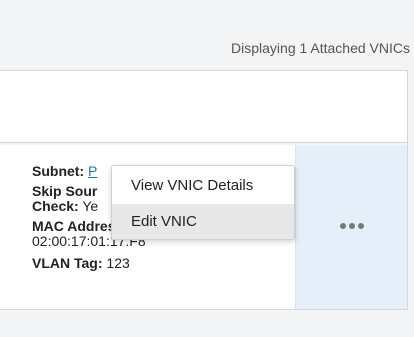 This screenshot has width=414, height=337. I want to click on subnet-link: P, so click(92, 171).